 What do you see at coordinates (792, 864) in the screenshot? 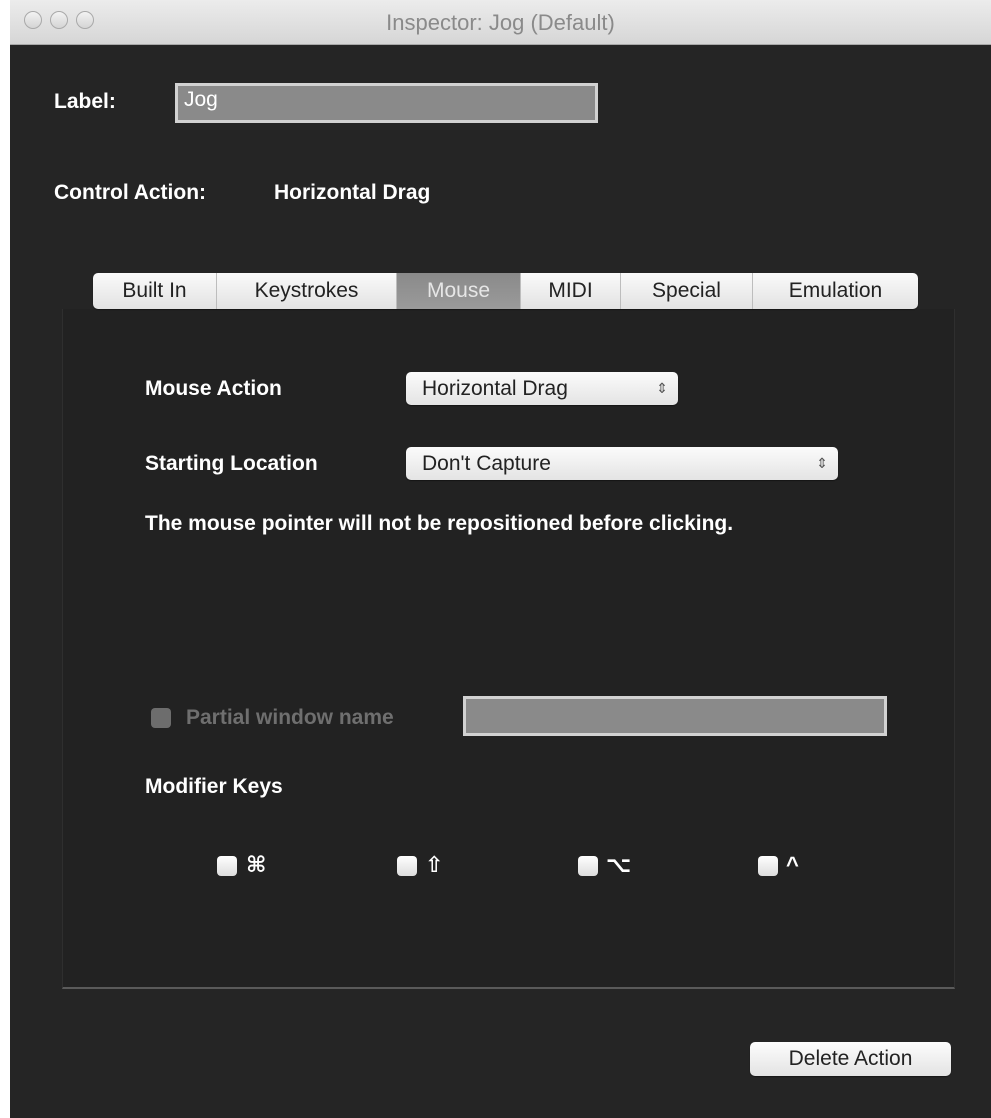
I see `control-icon: ^` at bounding box center [792, 864].